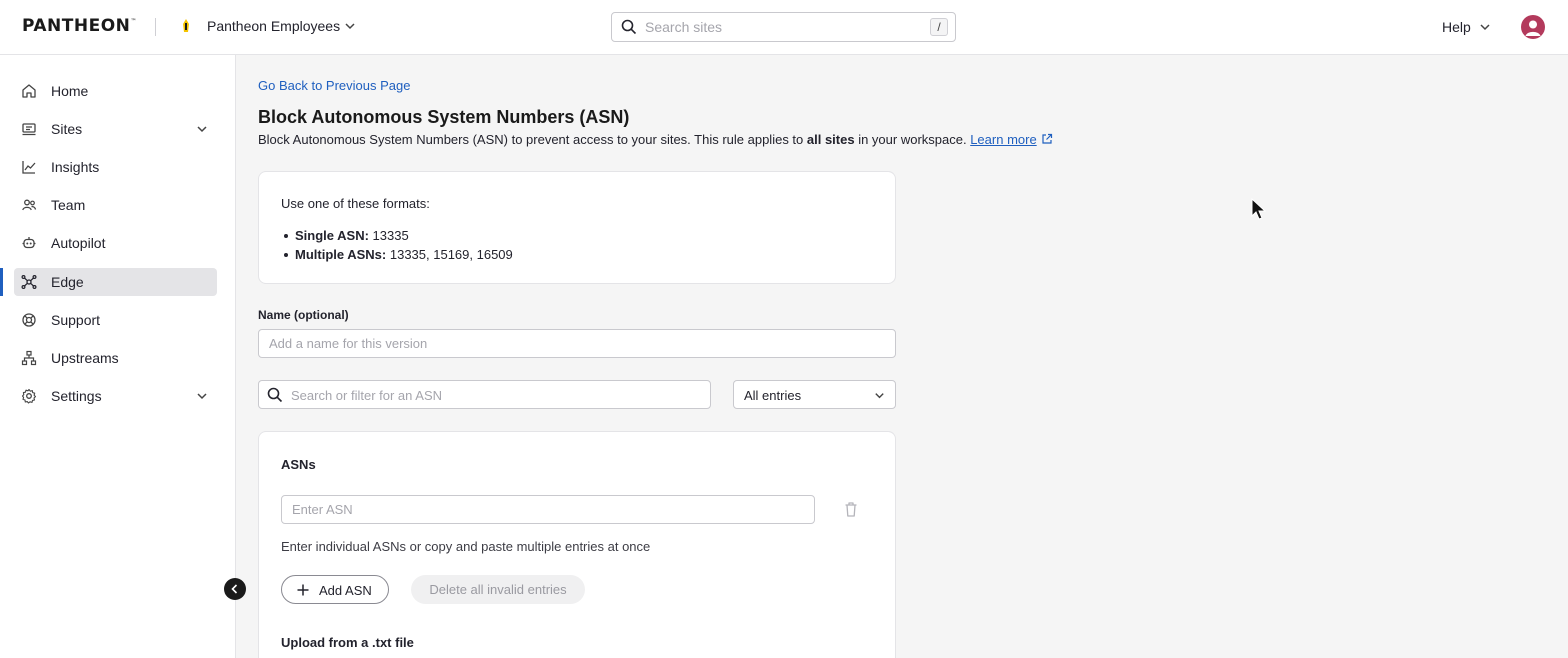 The width and height of the screenshot is (1568, 658). I want to click on list-item: Single ASN: 13335, so click(397, 235).